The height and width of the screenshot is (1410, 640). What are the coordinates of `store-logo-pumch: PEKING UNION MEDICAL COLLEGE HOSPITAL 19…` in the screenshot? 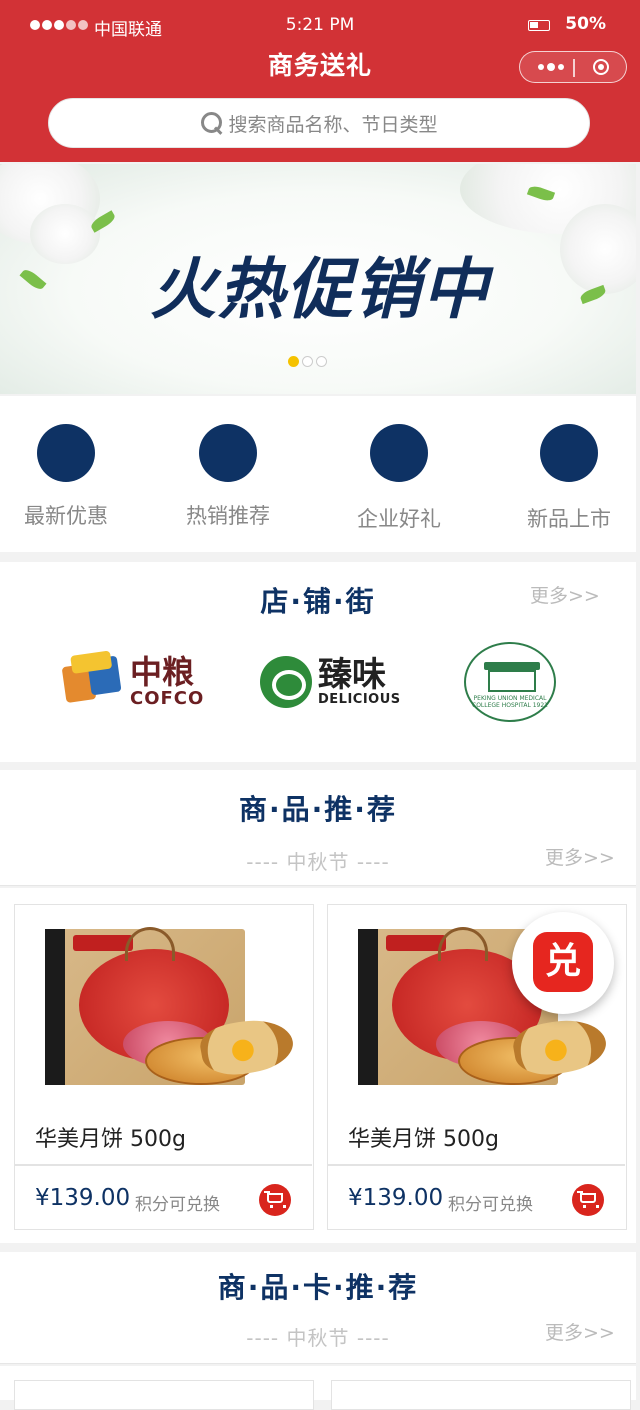 It's located at (510, 682).